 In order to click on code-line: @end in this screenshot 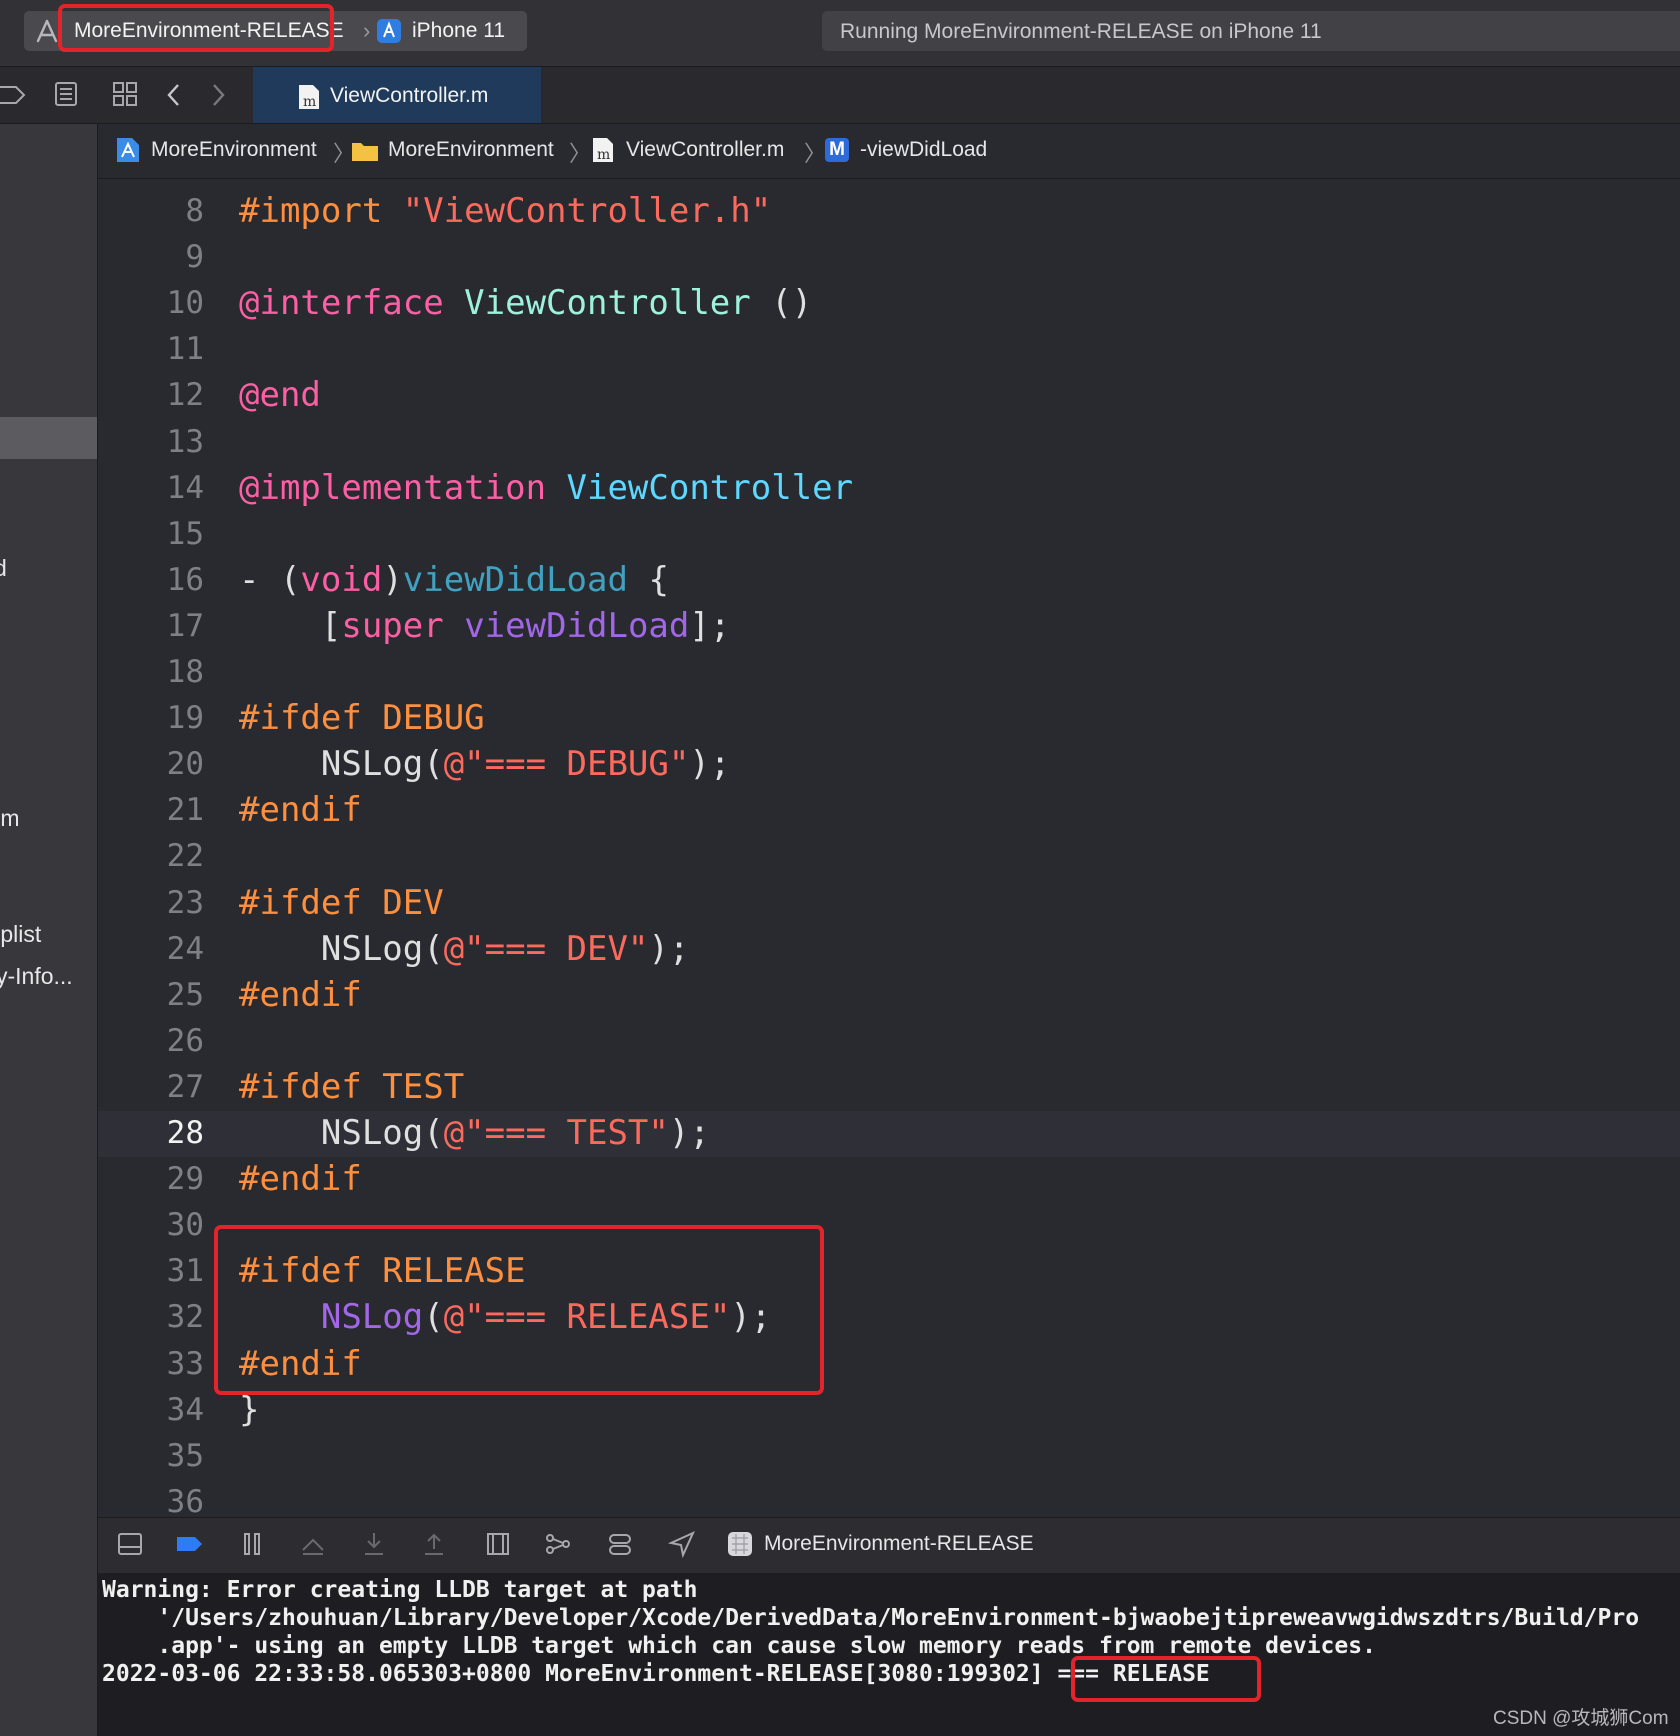, I will do `click(280, 395)`.